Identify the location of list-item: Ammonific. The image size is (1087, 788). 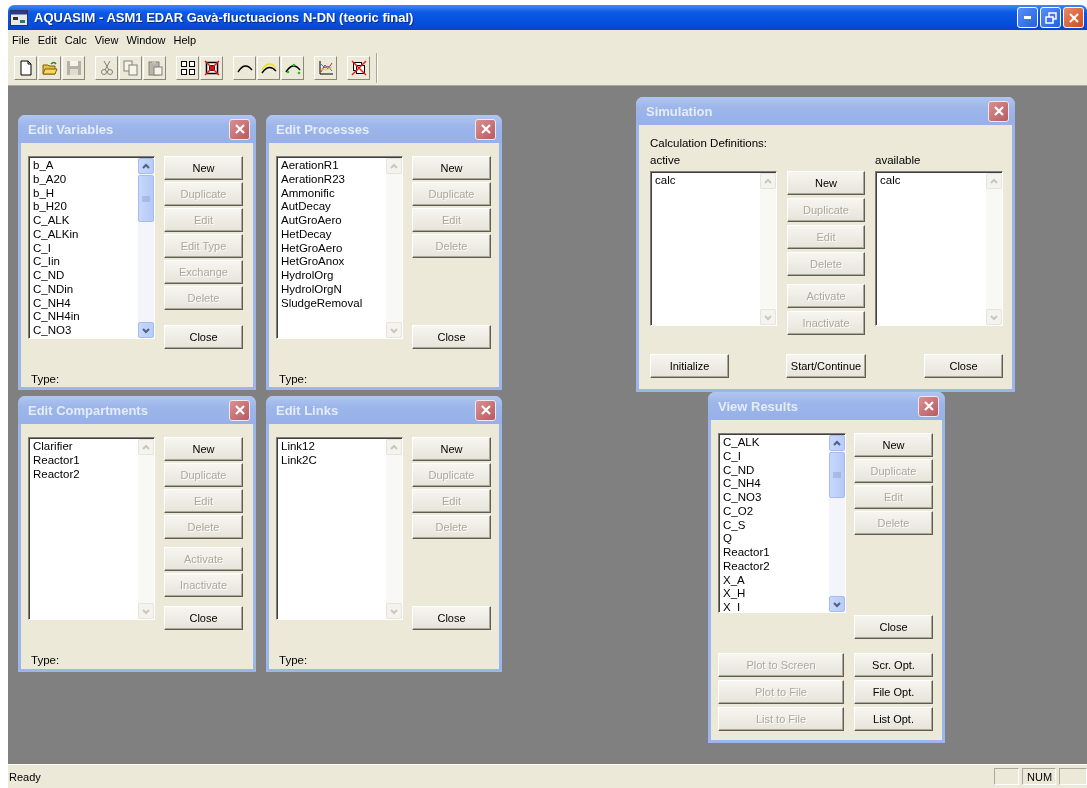
(332, 193).